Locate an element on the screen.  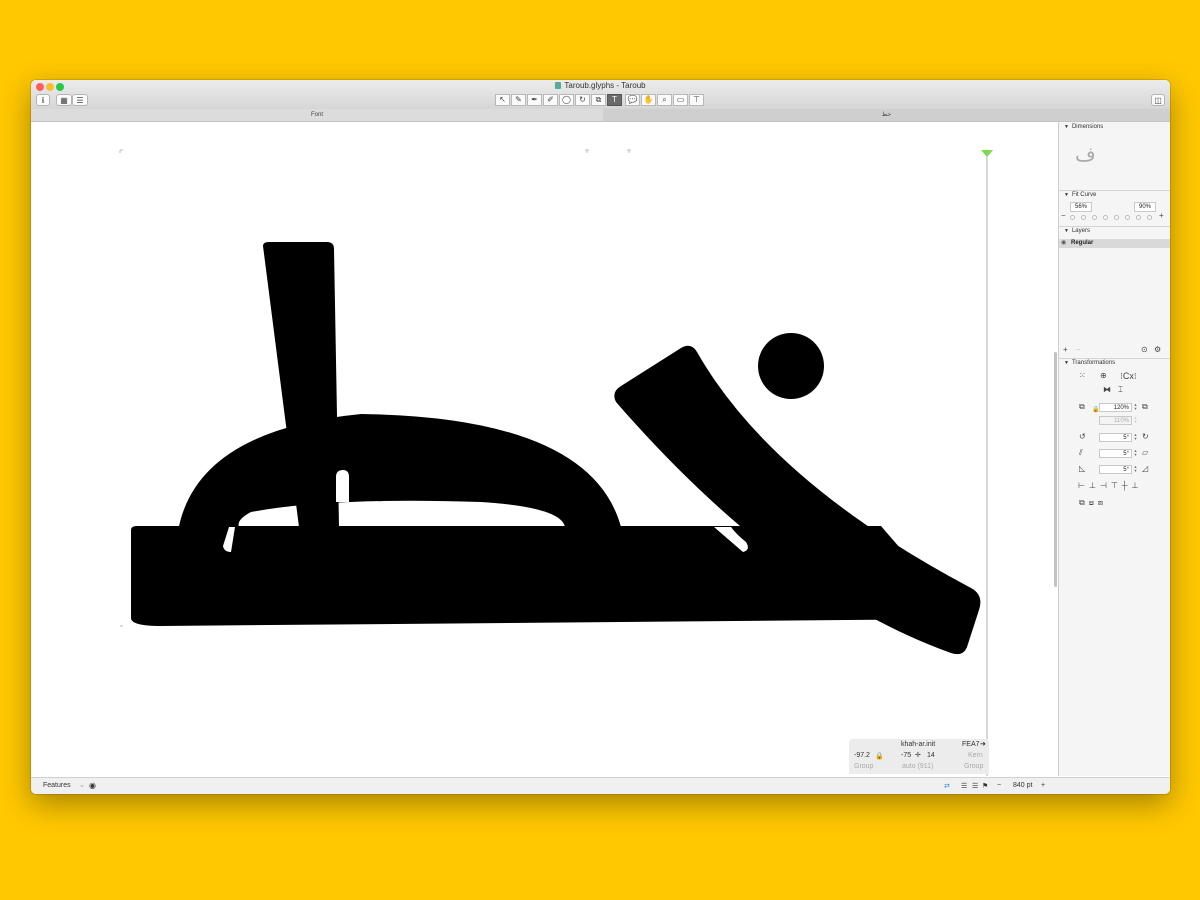
align-center-icon: ⊥ is located at coordinates (1094, 485).